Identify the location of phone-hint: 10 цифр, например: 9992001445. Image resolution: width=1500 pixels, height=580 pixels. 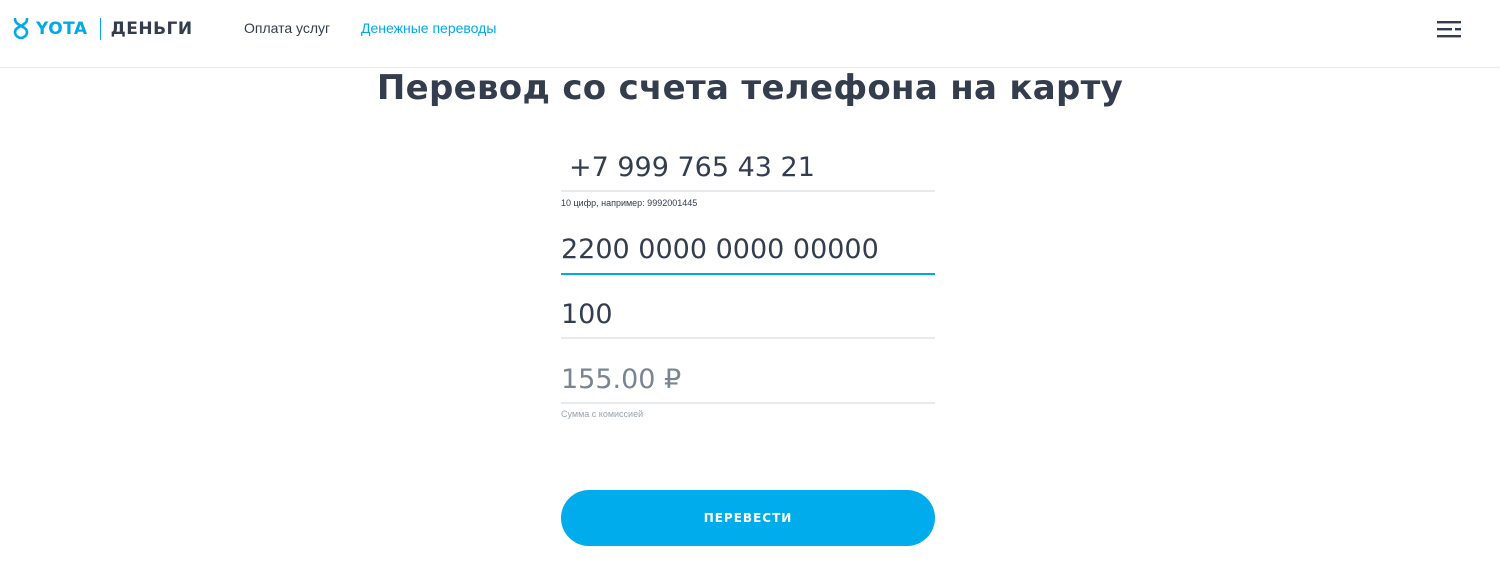
(629, 203).